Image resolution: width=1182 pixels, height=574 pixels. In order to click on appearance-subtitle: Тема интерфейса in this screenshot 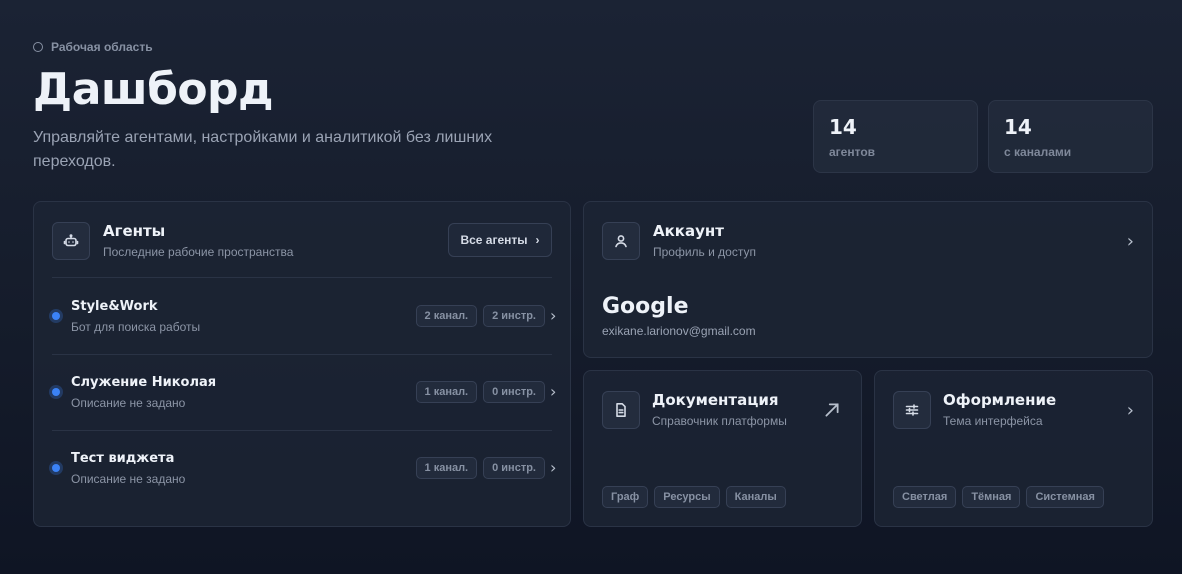, I will do `click(993, 421)`.